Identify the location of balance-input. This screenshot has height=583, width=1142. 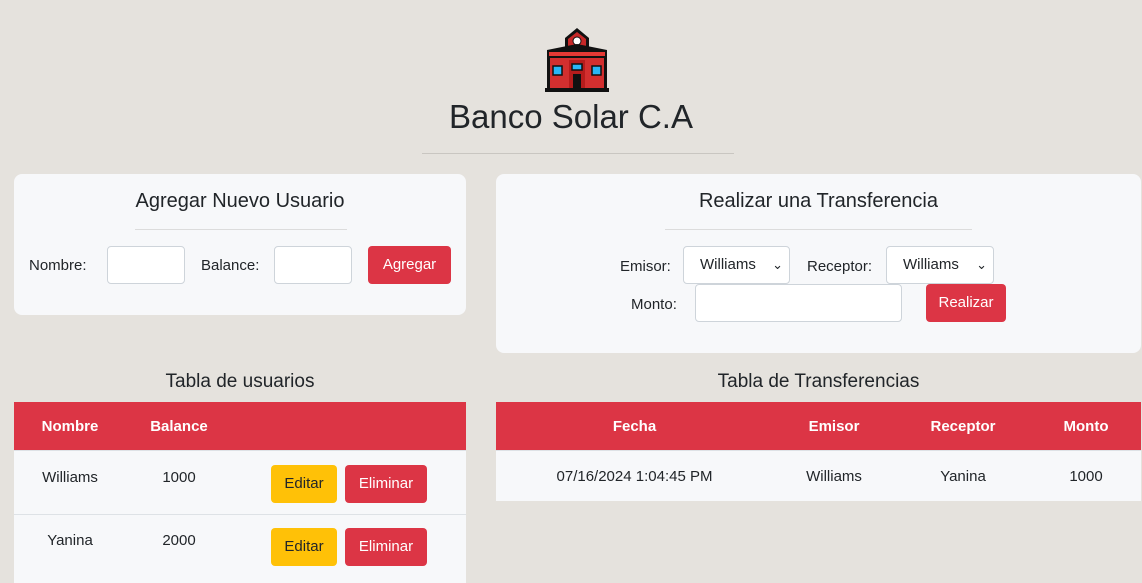
(313, 265).